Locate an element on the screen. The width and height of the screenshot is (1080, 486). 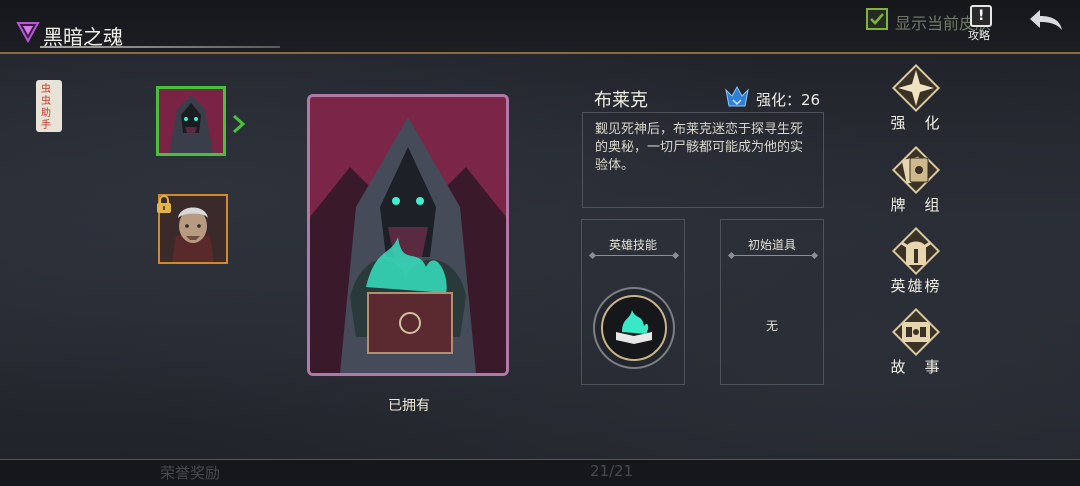
title-underline is located at coordinates (160, 47).